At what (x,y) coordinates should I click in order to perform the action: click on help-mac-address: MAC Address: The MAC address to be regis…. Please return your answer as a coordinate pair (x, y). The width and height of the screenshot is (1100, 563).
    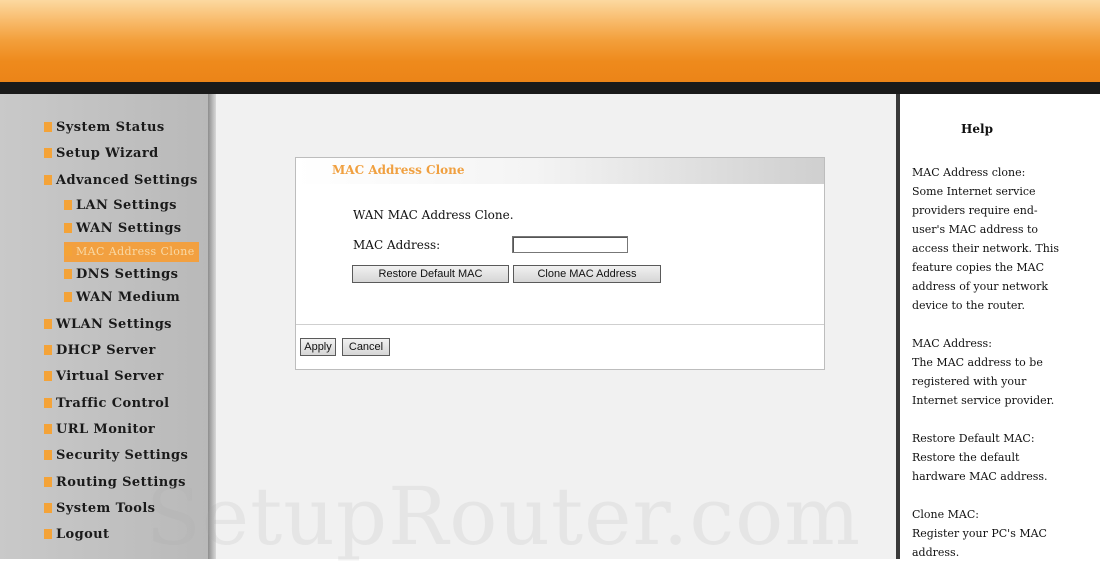
    Looking at the image, I should click on (987, 372).